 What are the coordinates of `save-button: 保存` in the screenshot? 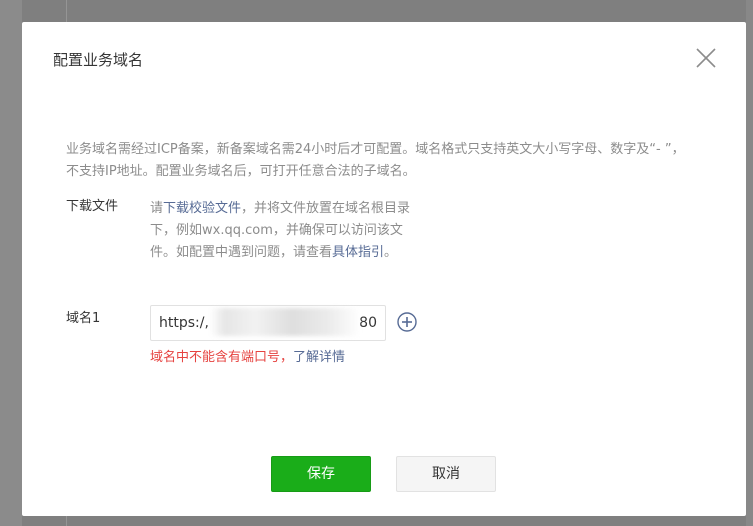 It's located at (321, 474).